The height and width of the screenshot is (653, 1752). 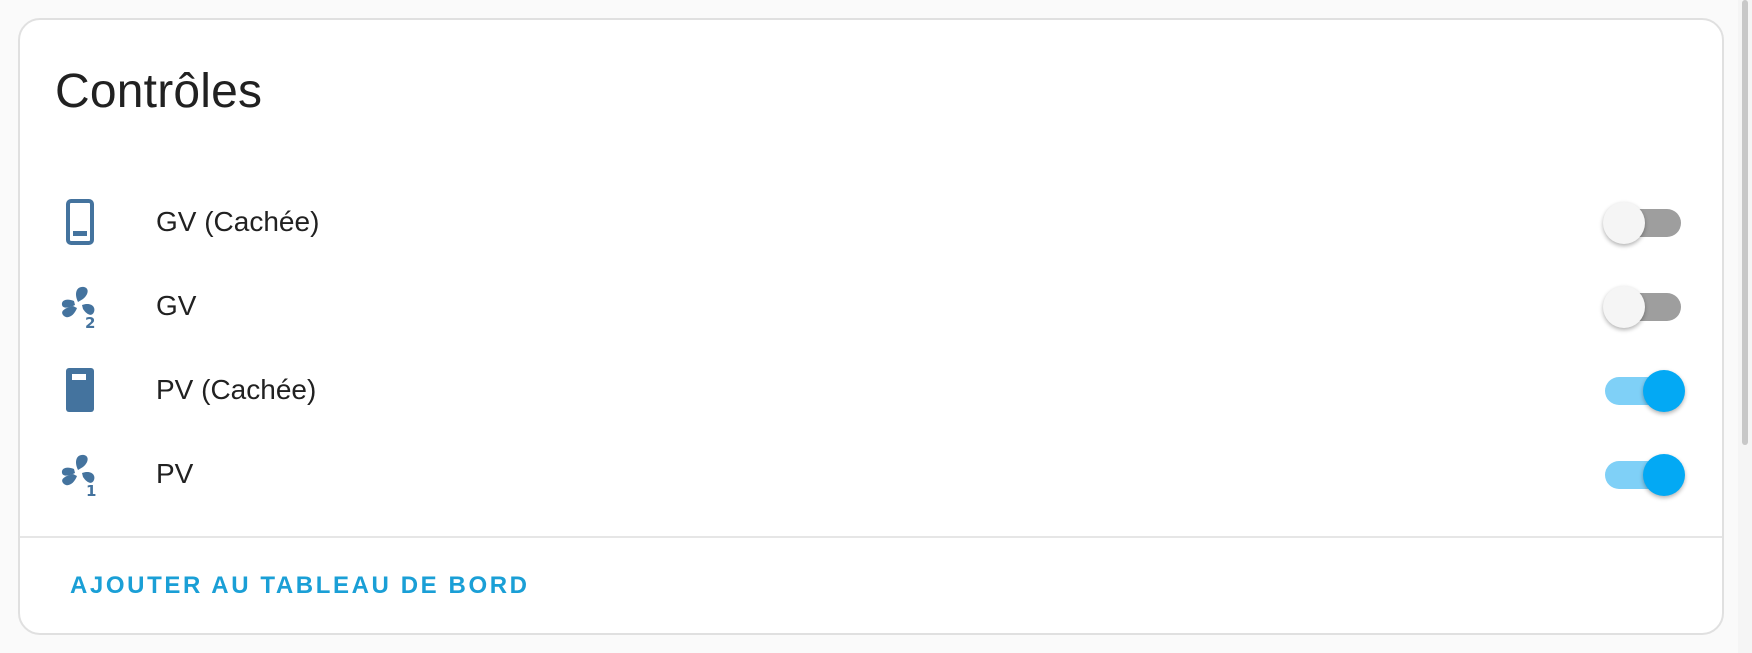 I want to click on card-title: Contrôles, so click(x=159, y=91).